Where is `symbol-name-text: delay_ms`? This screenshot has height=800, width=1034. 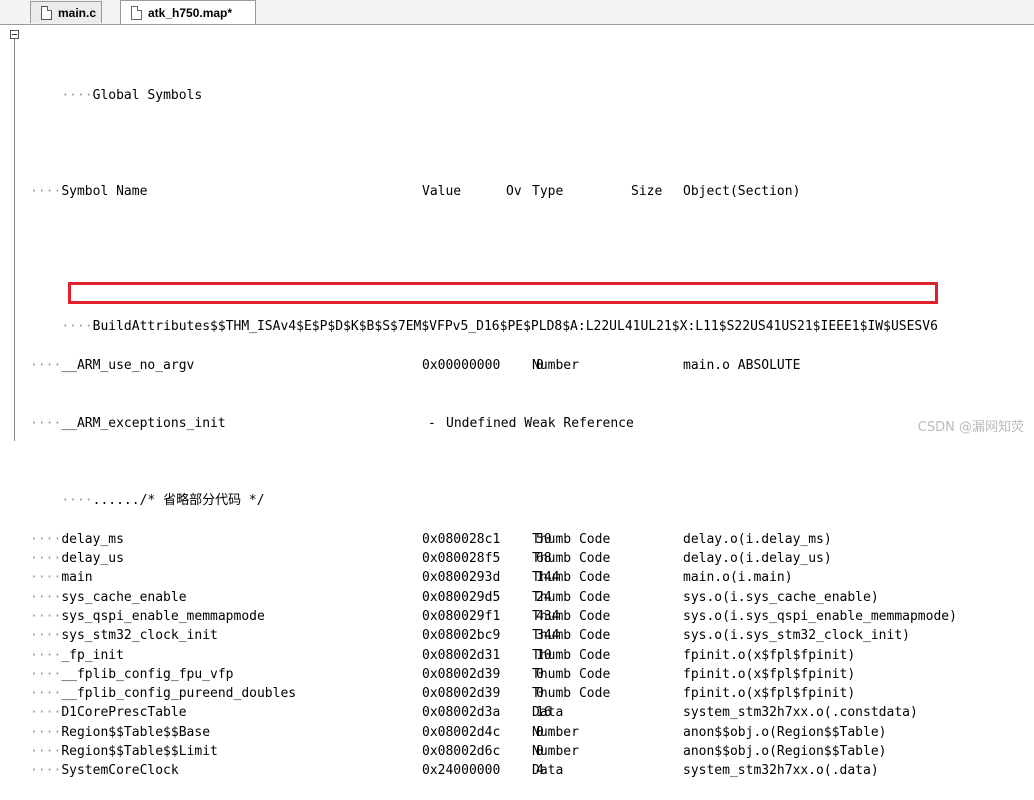
symbol-name-text: delay_ms is located at coordinates (92, 539).